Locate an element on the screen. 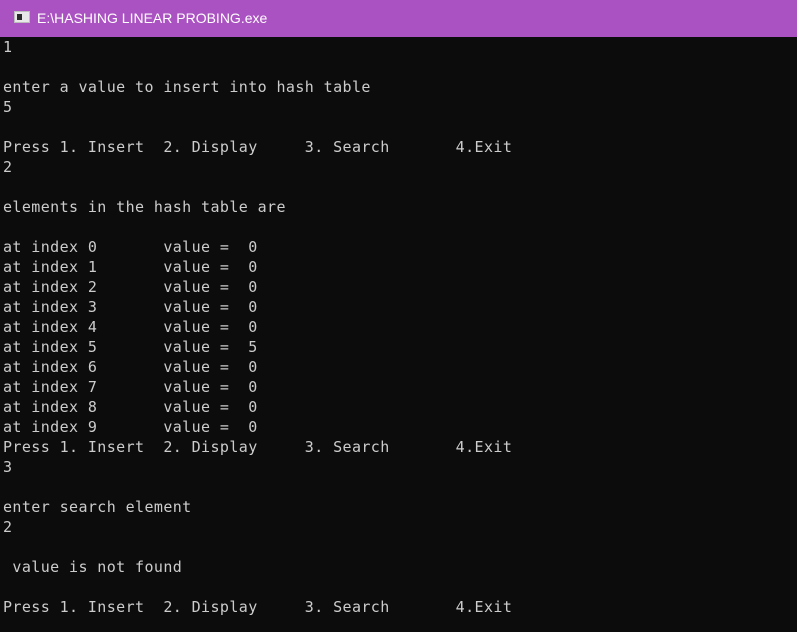 The width and height of the screenshot is (797, 632). console-app-icon is located at coordinates (22, 17).